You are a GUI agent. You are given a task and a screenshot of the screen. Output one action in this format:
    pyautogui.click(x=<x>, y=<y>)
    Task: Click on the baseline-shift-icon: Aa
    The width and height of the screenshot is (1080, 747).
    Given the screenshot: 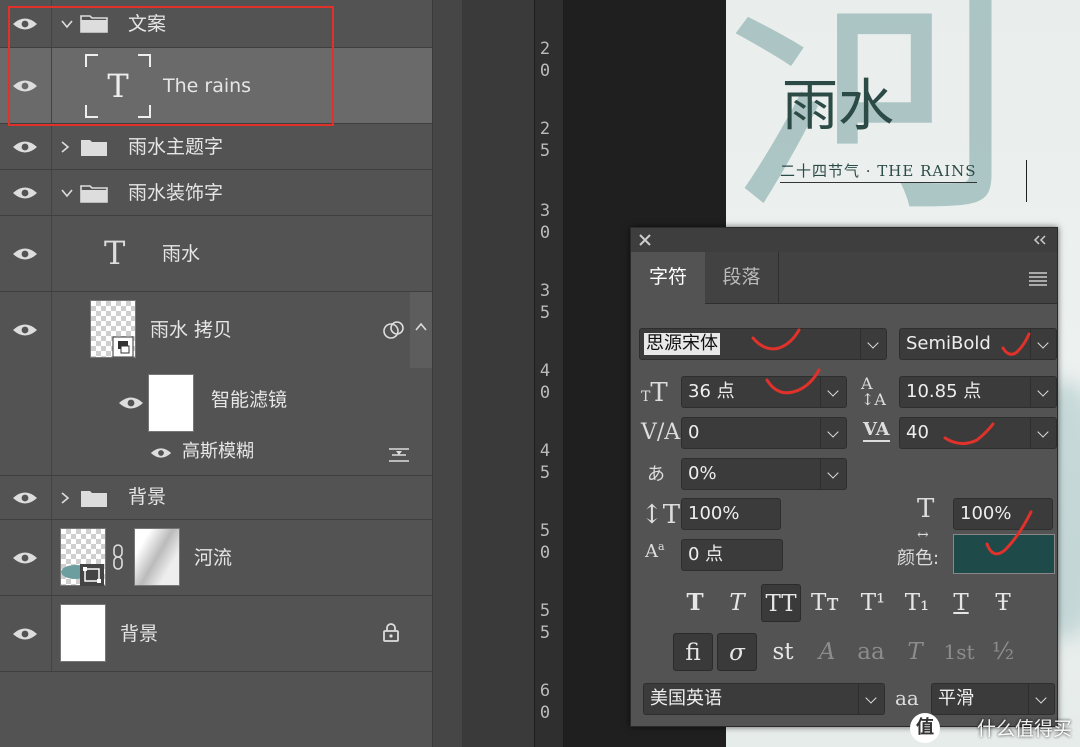 What is the action you would take?
    pyautogui.click(x=655, y=551)
    